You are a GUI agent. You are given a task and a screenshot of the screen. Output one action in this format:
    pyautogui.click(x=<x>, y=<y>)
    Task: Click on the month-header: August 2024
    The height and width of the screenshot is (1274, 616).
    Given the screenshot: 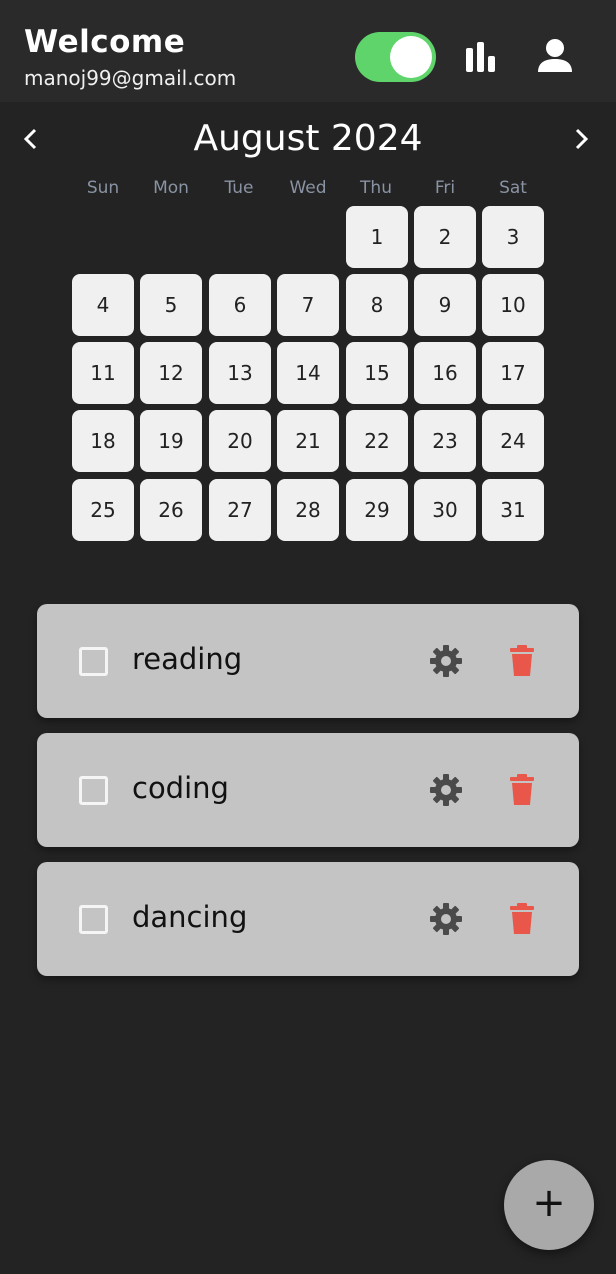 What is the action you would take?
    pyautogui.click(x=308, y=140)
    